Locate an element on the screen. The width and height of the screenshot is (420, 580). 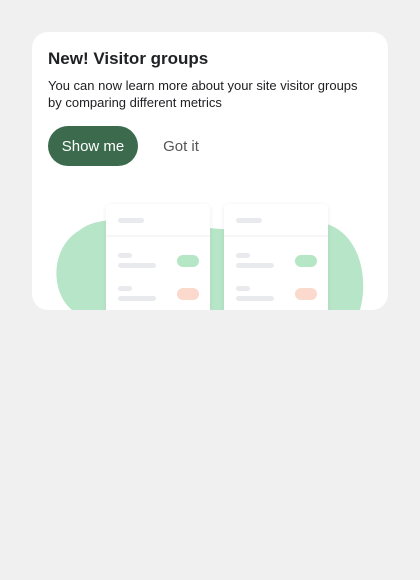
show-me-button: Show me is located at coordinates (93, 146).